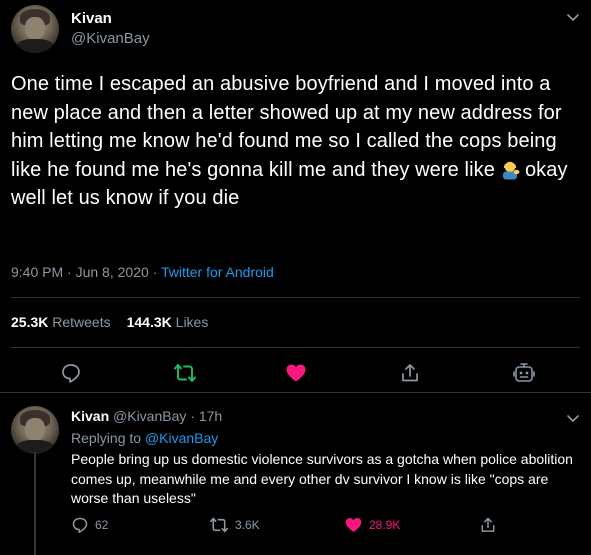 Image resolution: width=591 pixels, height=555 pixels. Describe the element at coordinates (524, 373) in the screenshot. I see `analytics-icon` at that location.